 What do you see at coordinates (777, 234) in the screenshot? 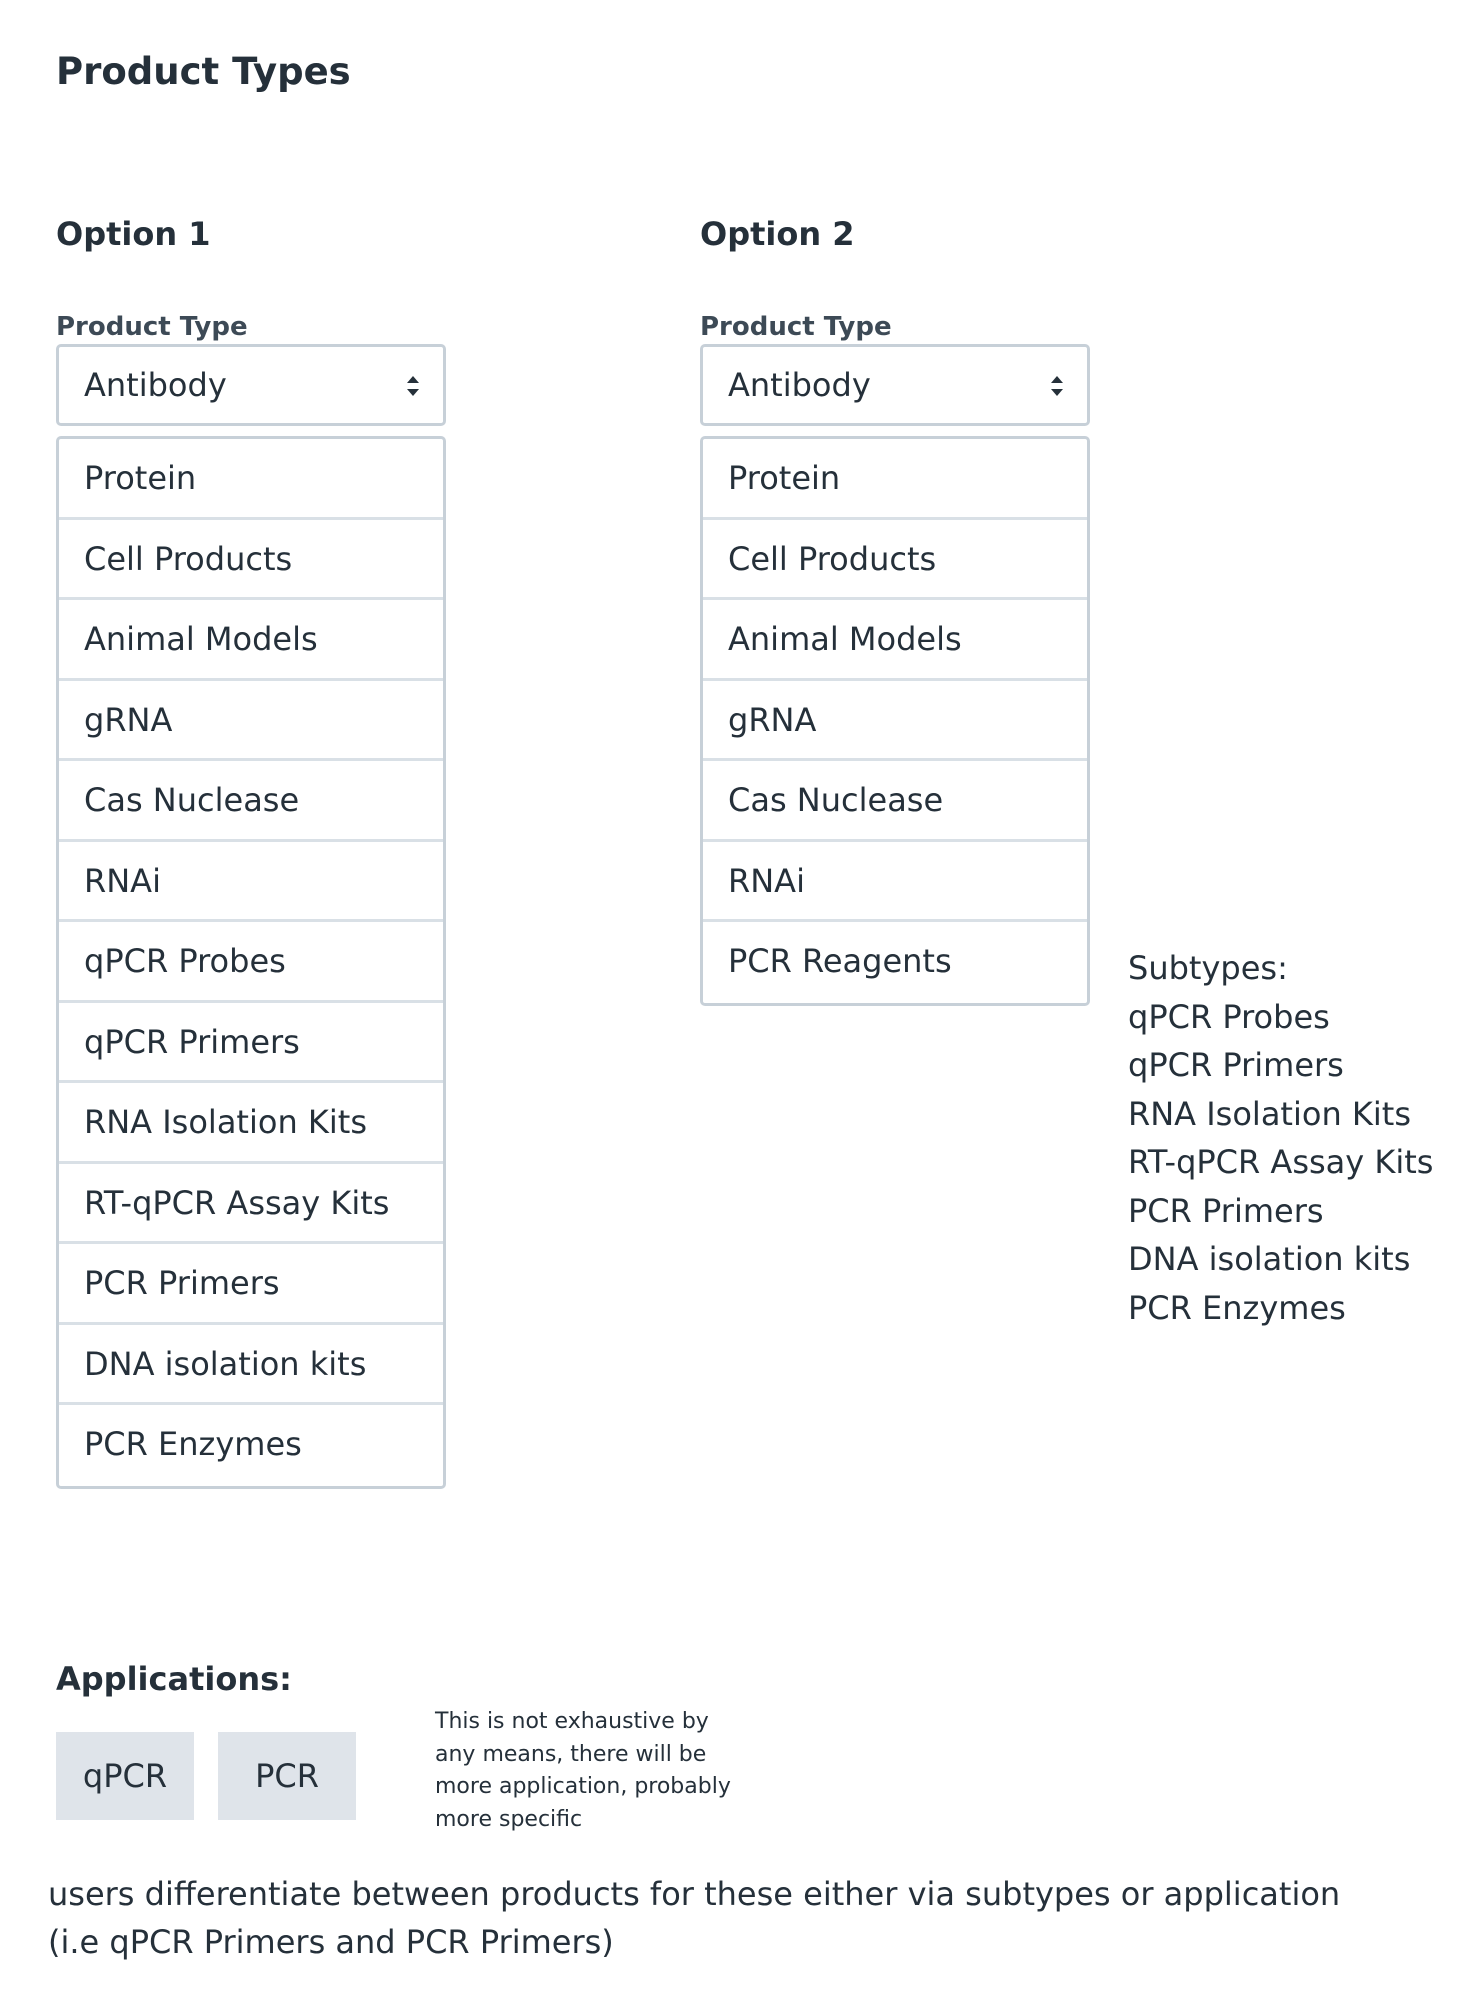
I see `option-title: Option 2` at bounding box center [777, 234].